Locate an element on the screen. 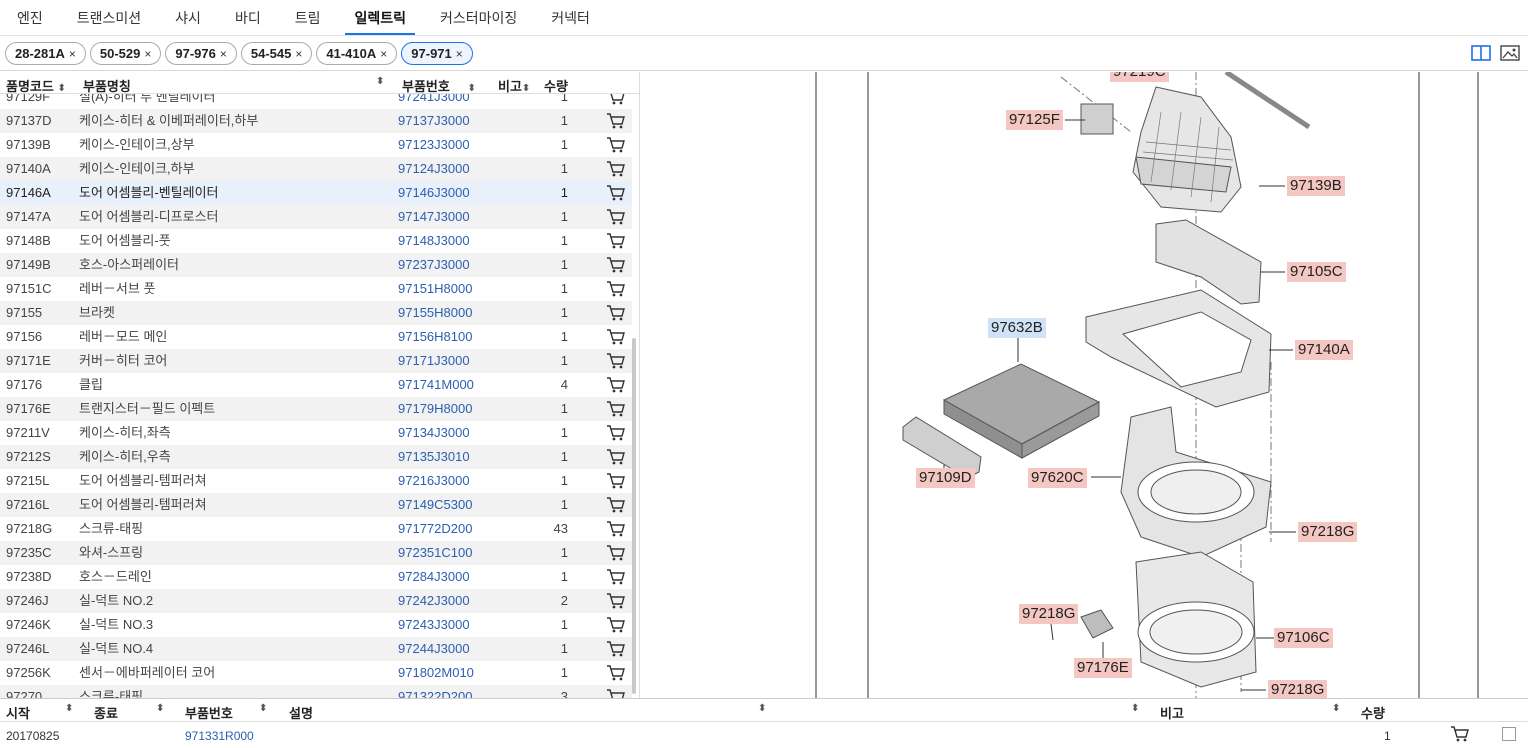  tab-4: 트림 is located at coordinates (308, 18).